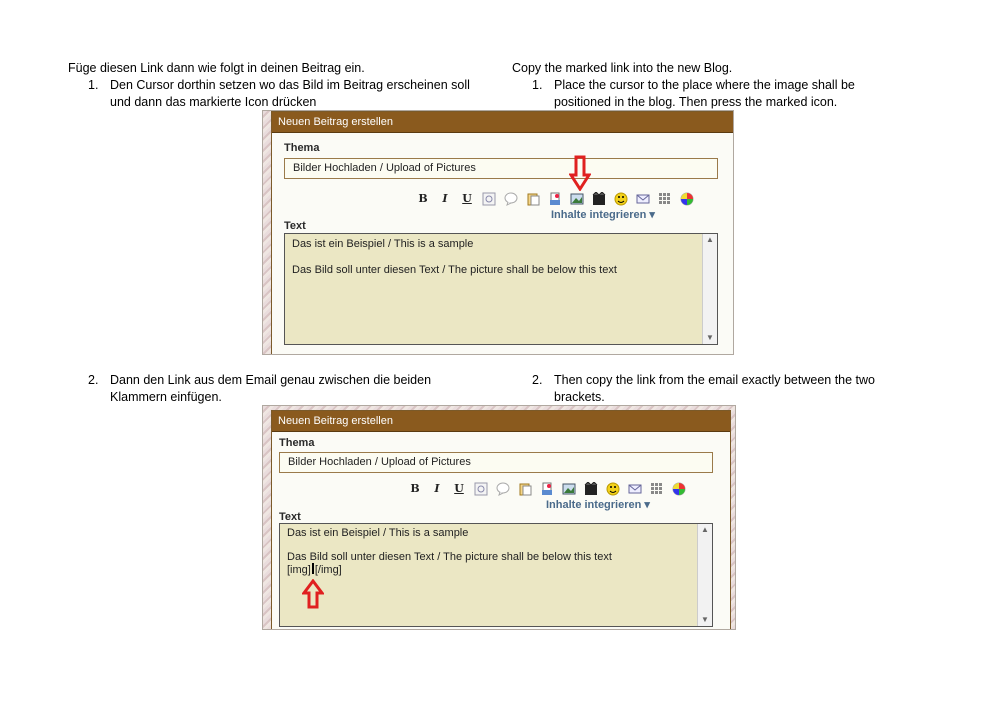  Describe the element at coordinates (502, 122) in the screenshot. I see `panel-header: Neuen Beitrag erstellen` at that location.